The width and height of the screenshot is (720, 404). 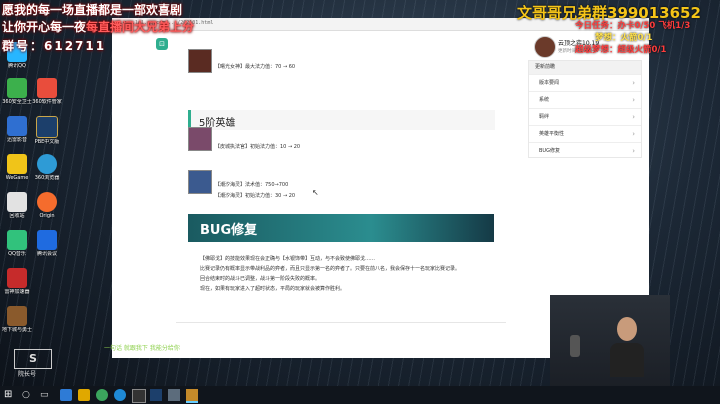 What do you see at coordinates (17, 240) in the screenshot?
I see `music-icon` at bounding box center [17, 240].